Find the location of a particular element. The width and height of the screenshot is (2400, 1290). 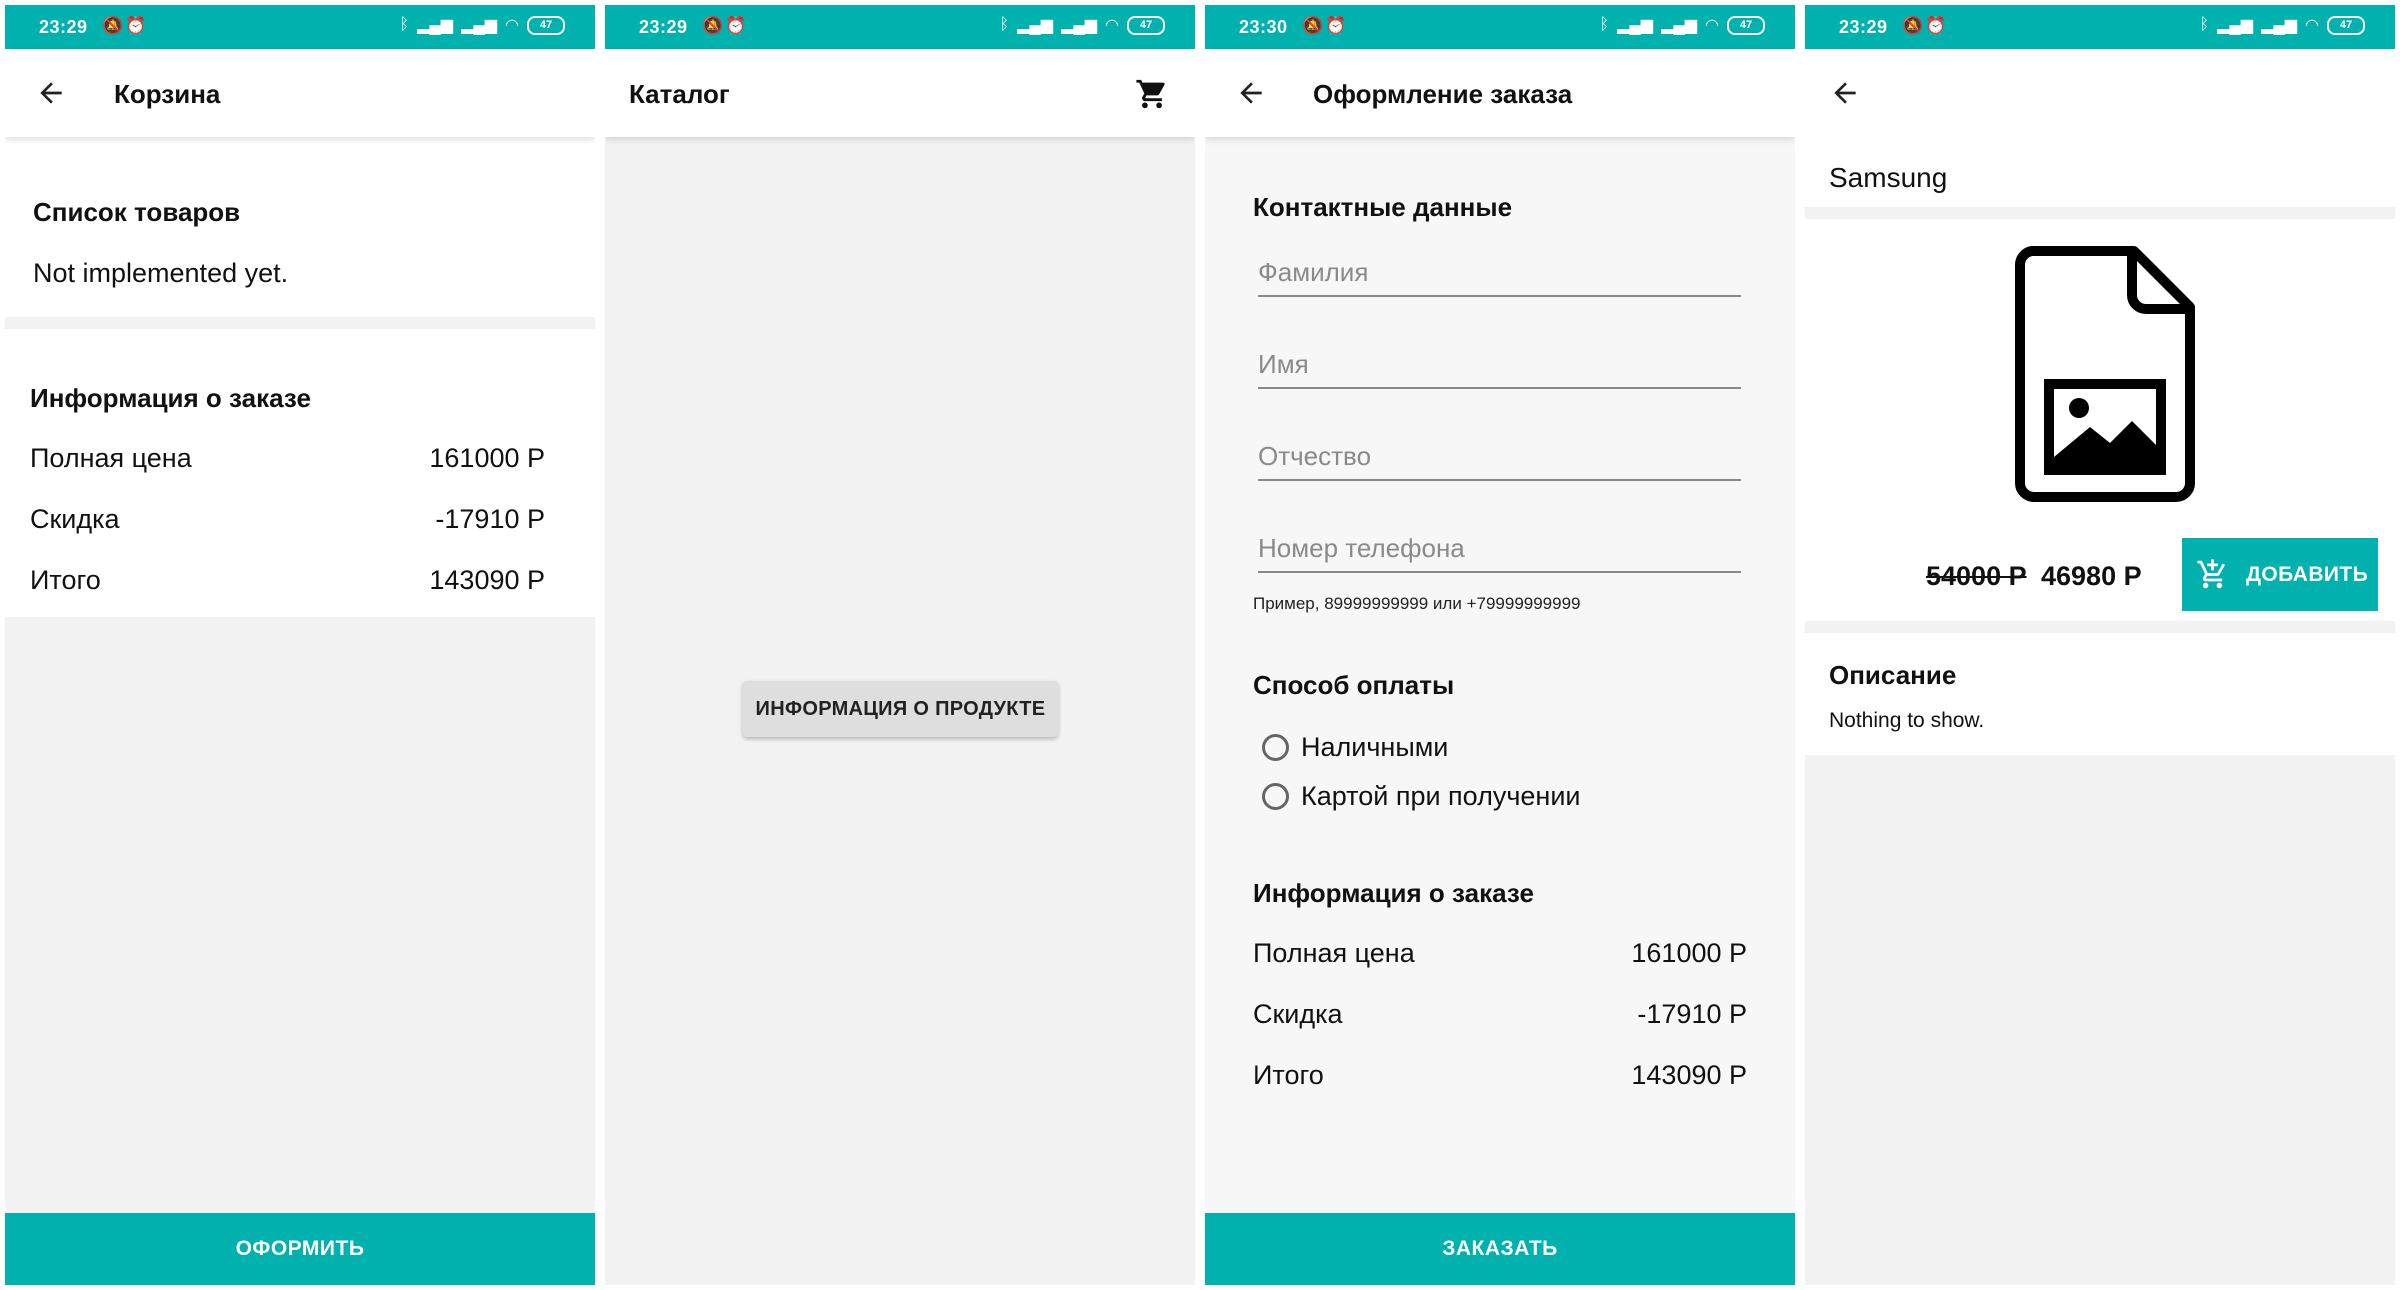

app-bar is located at coordinates (2100, 93).